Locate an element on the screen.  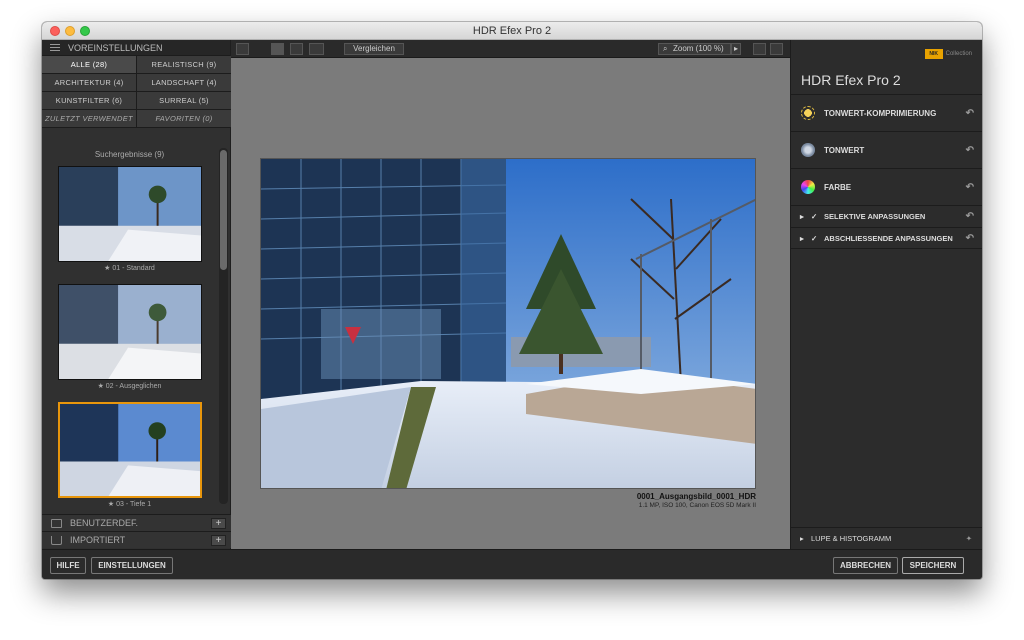
presets-header: VOREINSTELLUNGEN is located at coordinates (136, 48).